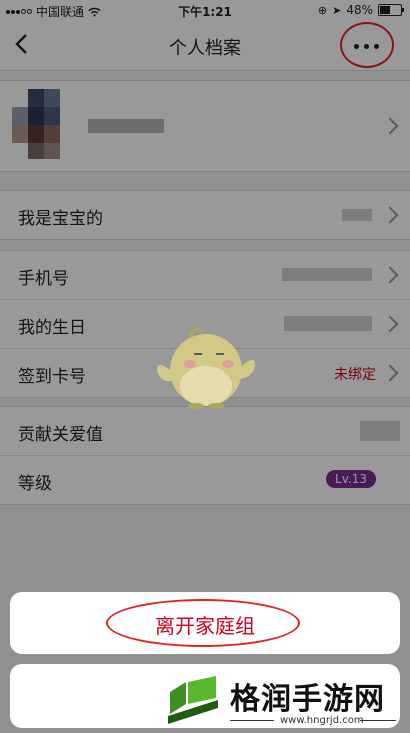 The height and width of the screenshot is (733, 410). I want to click on site-logo-icon, so click(193, 699).